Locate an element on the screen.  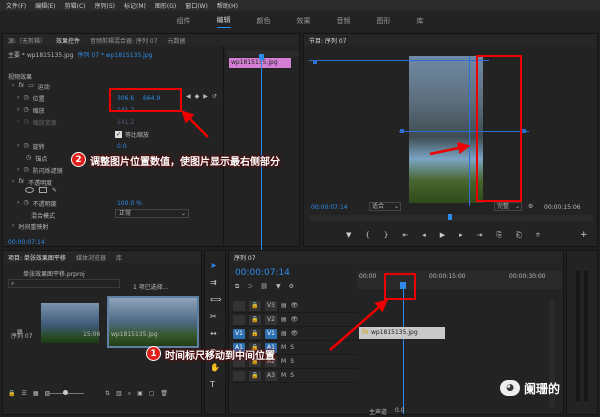
wechat-icon: ◕ is located at coordinates (510, 388).